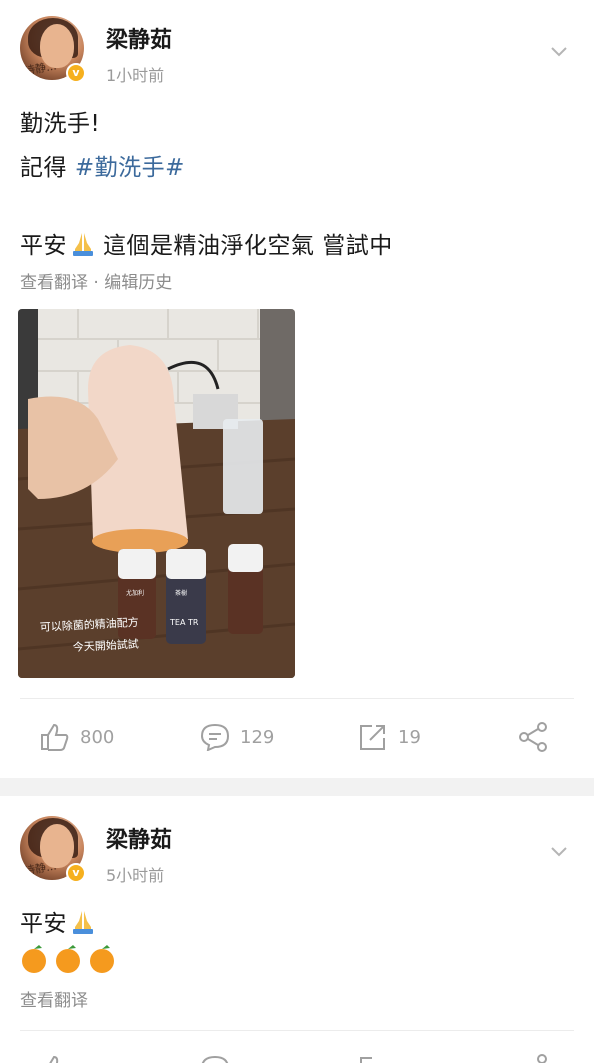 The image size is (594, 1063). I want to click on like-button: 800, so click(77, 737).